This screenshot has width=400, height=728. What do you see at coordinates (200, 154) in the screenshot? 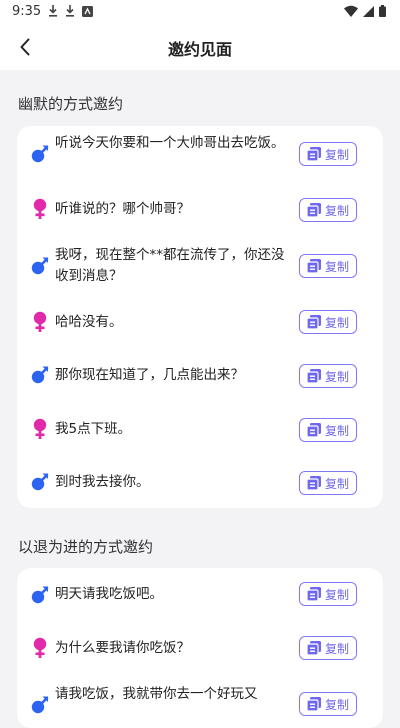
I see `list-item: 听说今天你要和一个大帅哥出去吃饭。 复制` at bounding box center [200, 154].